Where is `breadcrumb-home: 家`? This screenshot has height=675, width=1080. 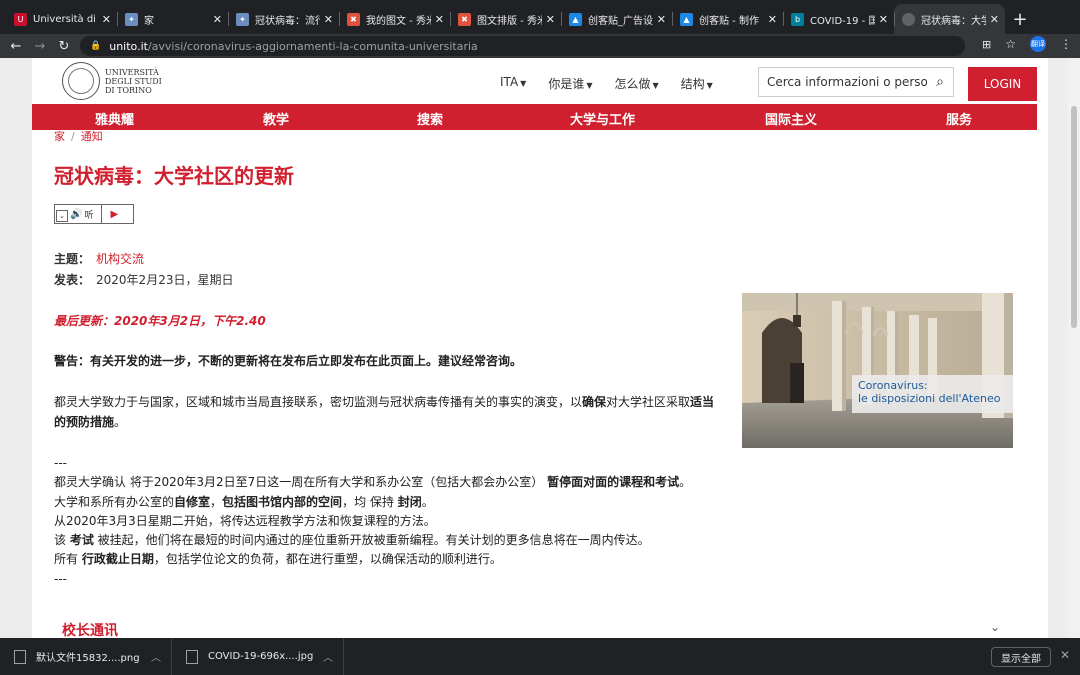
breadcrumb-home: 家 is located at coordinates (59, 136).